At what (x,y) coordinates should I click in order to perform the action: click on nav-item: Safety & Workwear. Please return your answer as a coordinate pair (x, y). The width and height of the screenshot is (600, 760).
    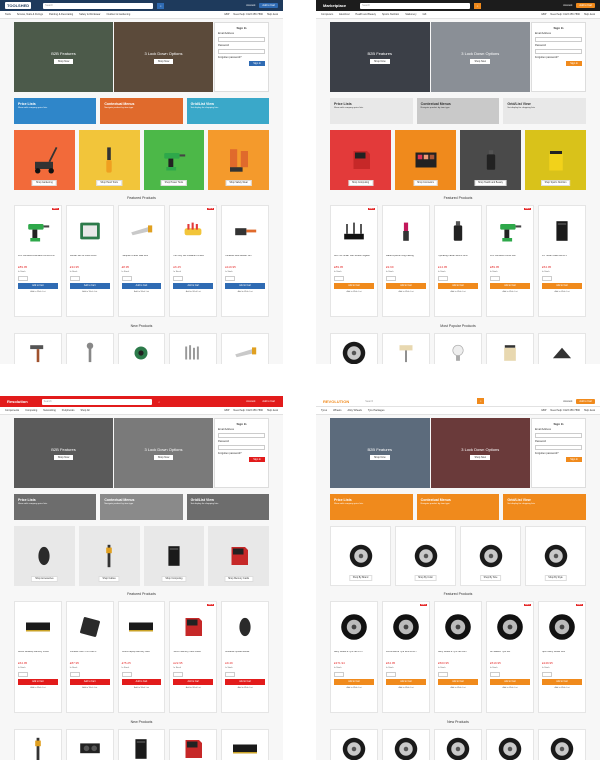
    Looking at the image, I should click on (89, 14).